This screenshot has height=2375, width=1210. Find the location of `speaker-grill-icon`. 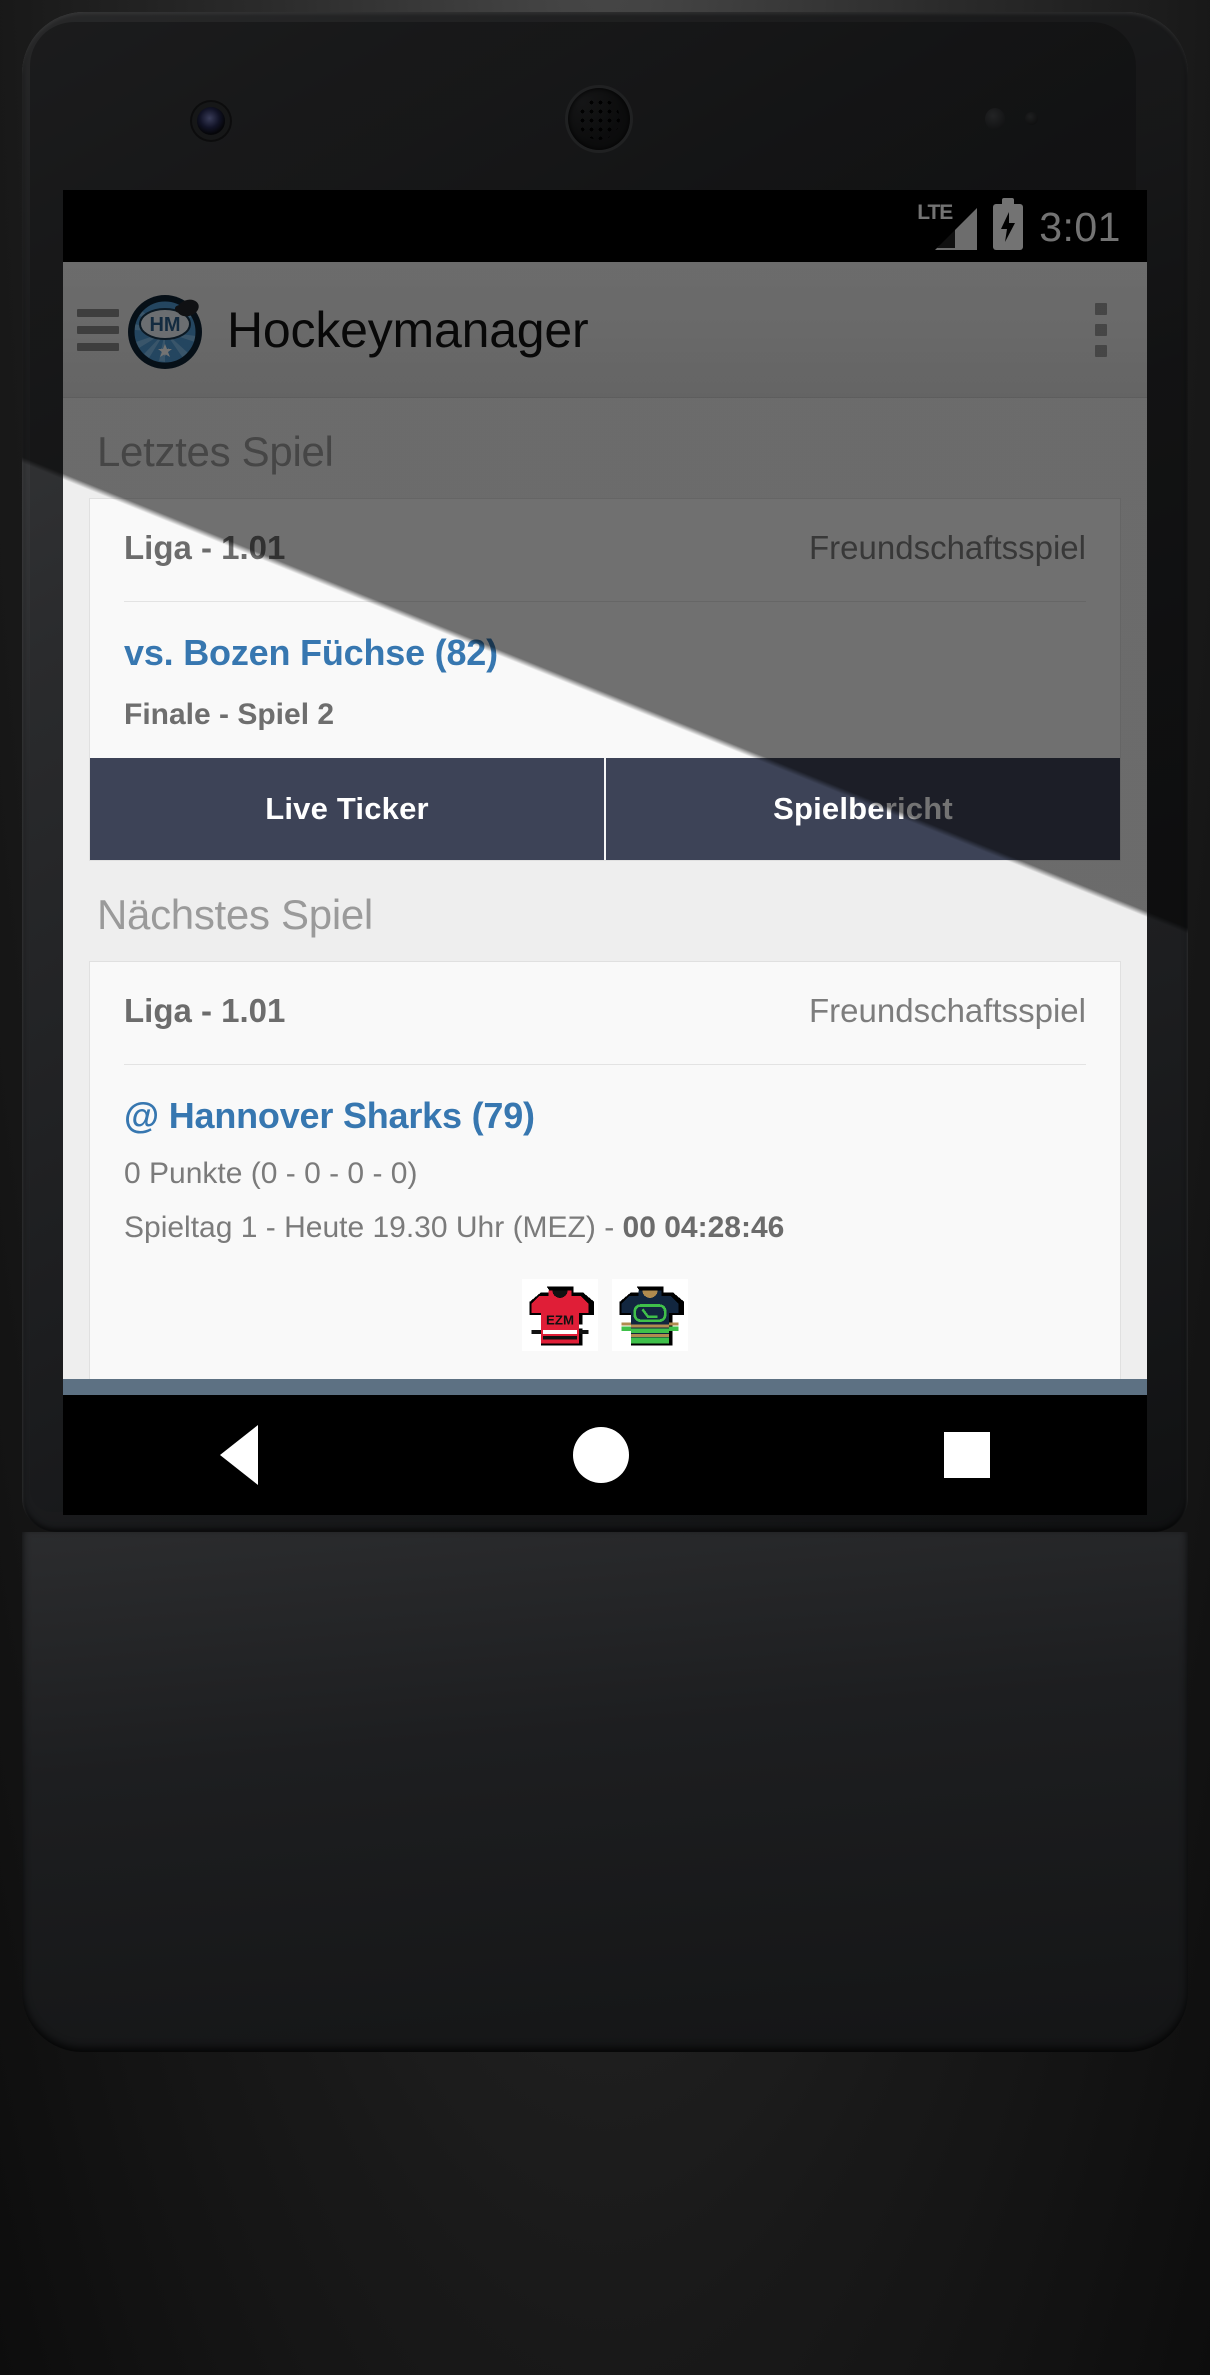

speaker-grill-icon is located at coordinates (599, 119).